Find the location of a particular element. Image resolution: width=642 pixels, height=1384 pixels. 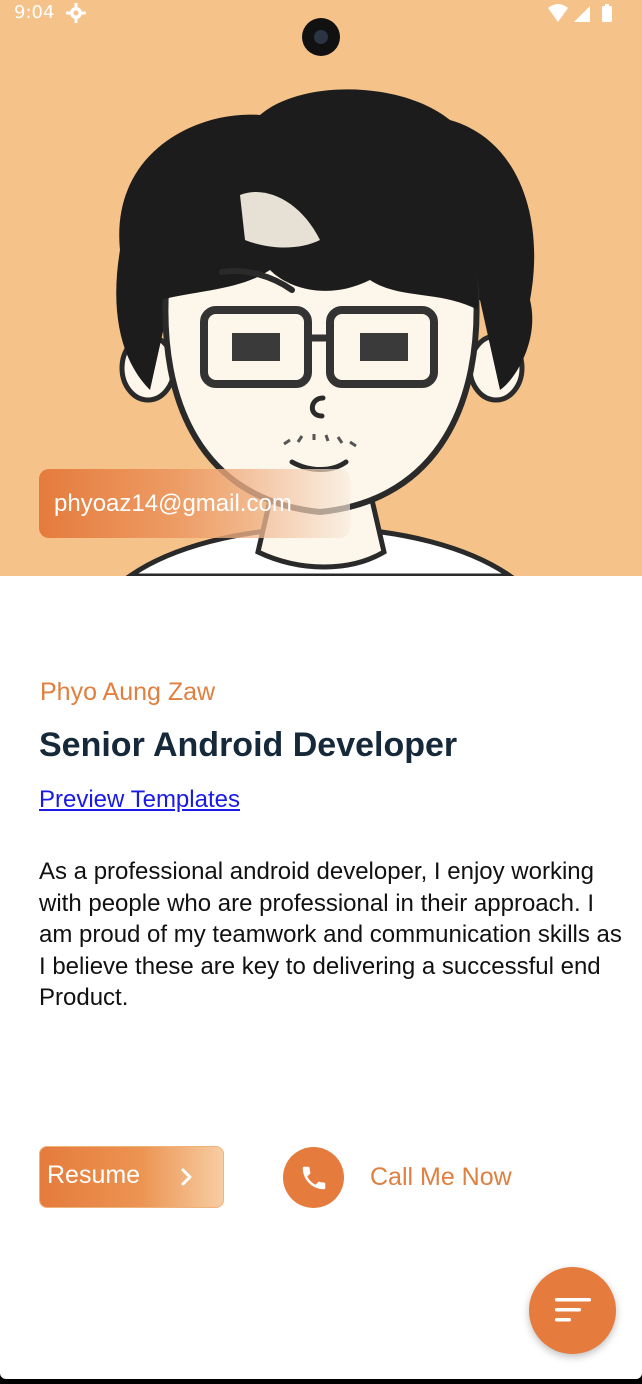

resume-button: Resume is located at coordinates (131, 1177).